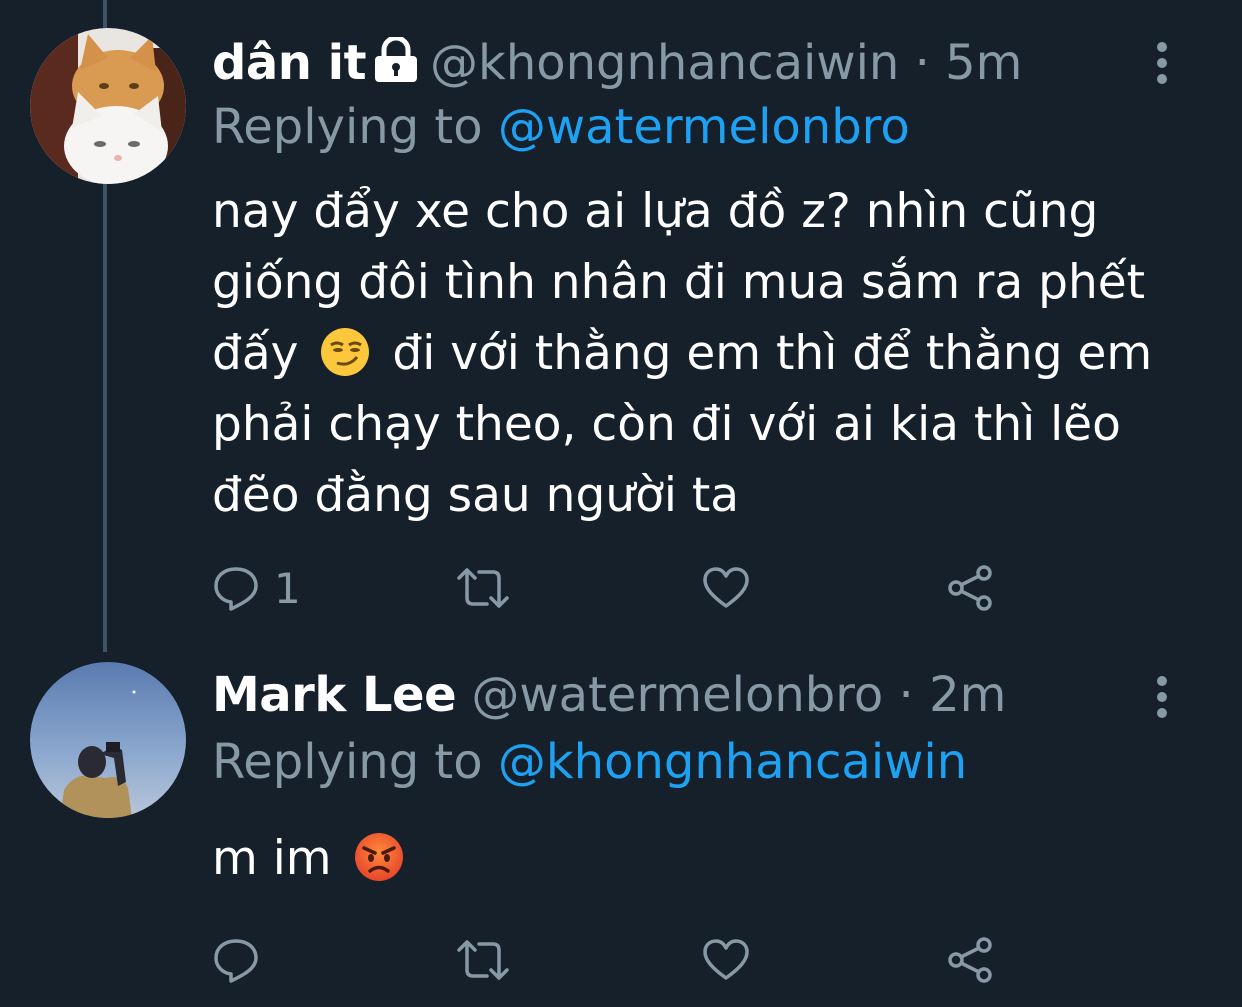 Image resolution: width=1242 pixels, height=1007 pixels. What do you see at coordinates (396, 66) in the screenshot?
I see `lock-icon` at bounding box center [396, 66].